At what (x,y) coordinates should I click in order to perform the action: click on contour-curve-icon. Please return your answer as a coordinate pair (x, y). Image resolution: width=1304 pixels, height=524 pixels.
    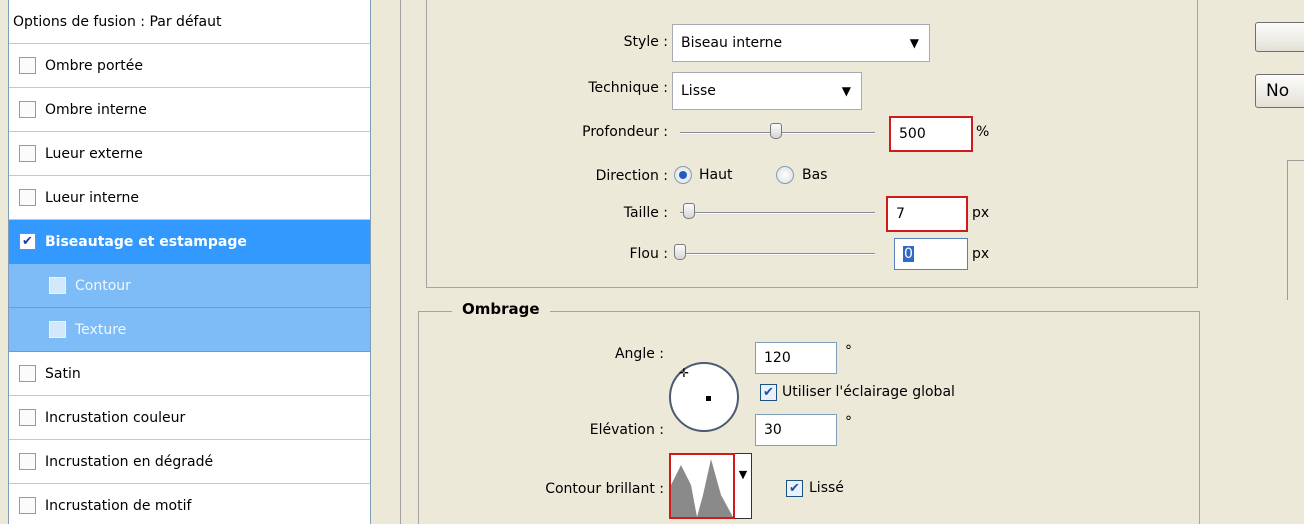
    Looking at the image, I should click on (702, 488).